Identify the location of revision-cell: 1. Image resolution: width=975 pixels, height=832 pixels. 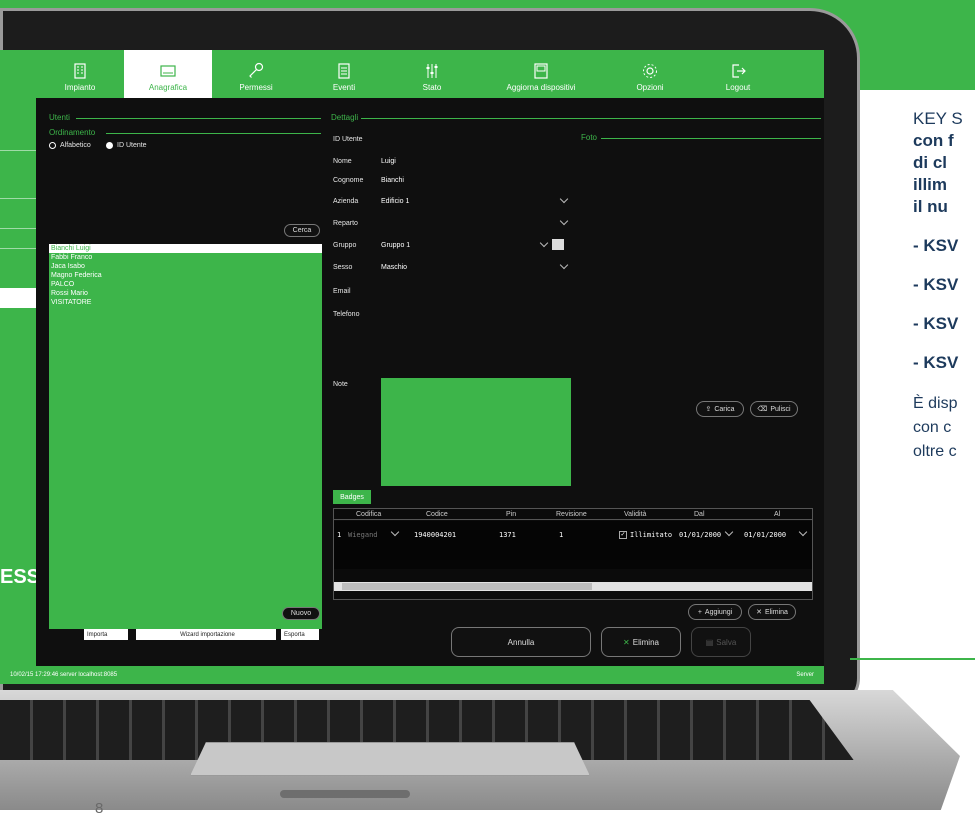
(561, 535).